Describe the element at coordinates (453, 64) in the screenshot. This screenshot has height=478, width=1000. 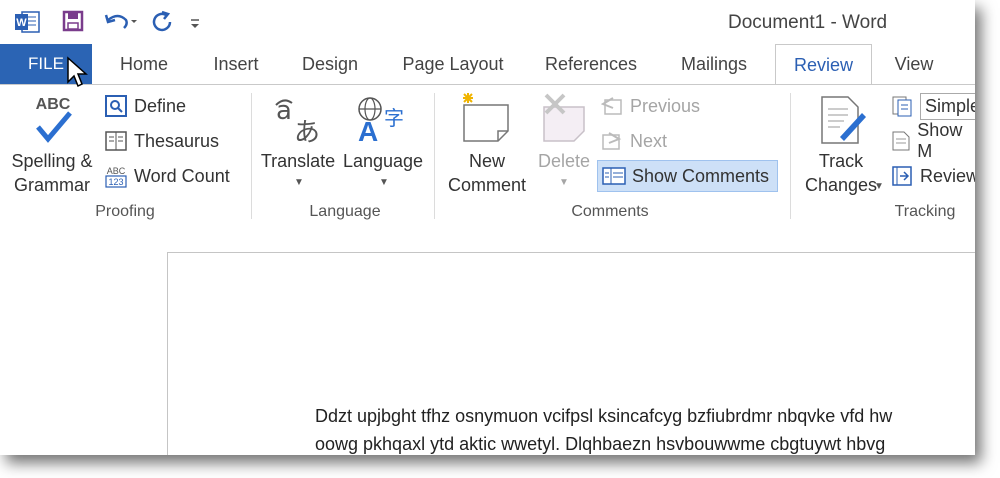
I see `tab-page-layout: Page Layout` at that location.